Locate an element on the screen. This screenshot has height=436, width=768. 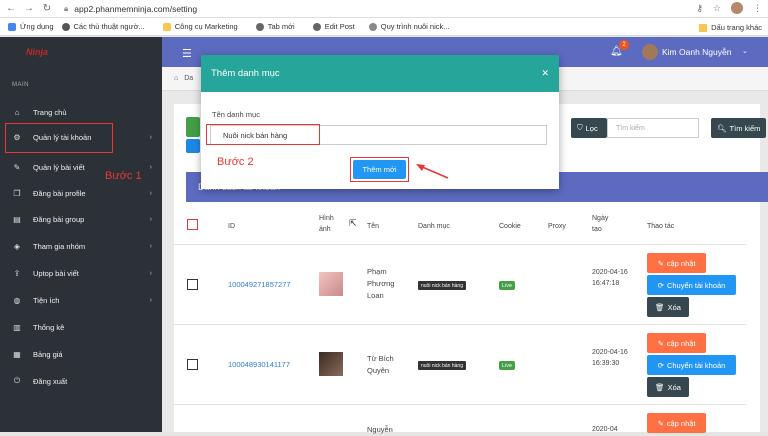
sync-icon: ⟳ is located at coordinates (660, 365).